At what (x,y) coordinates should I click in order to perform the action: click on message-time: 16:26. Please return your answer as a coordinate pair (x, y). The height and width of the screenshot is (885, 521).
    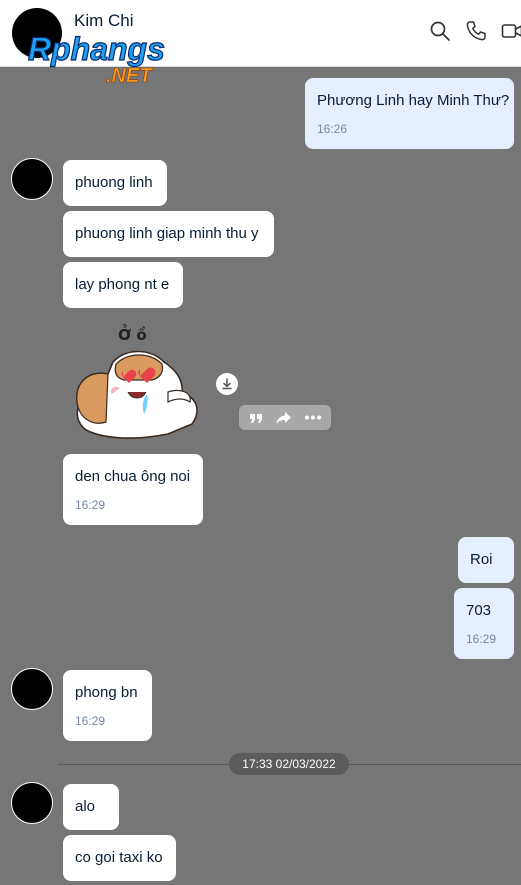
    Looking at the image, I should click on (332, 129).